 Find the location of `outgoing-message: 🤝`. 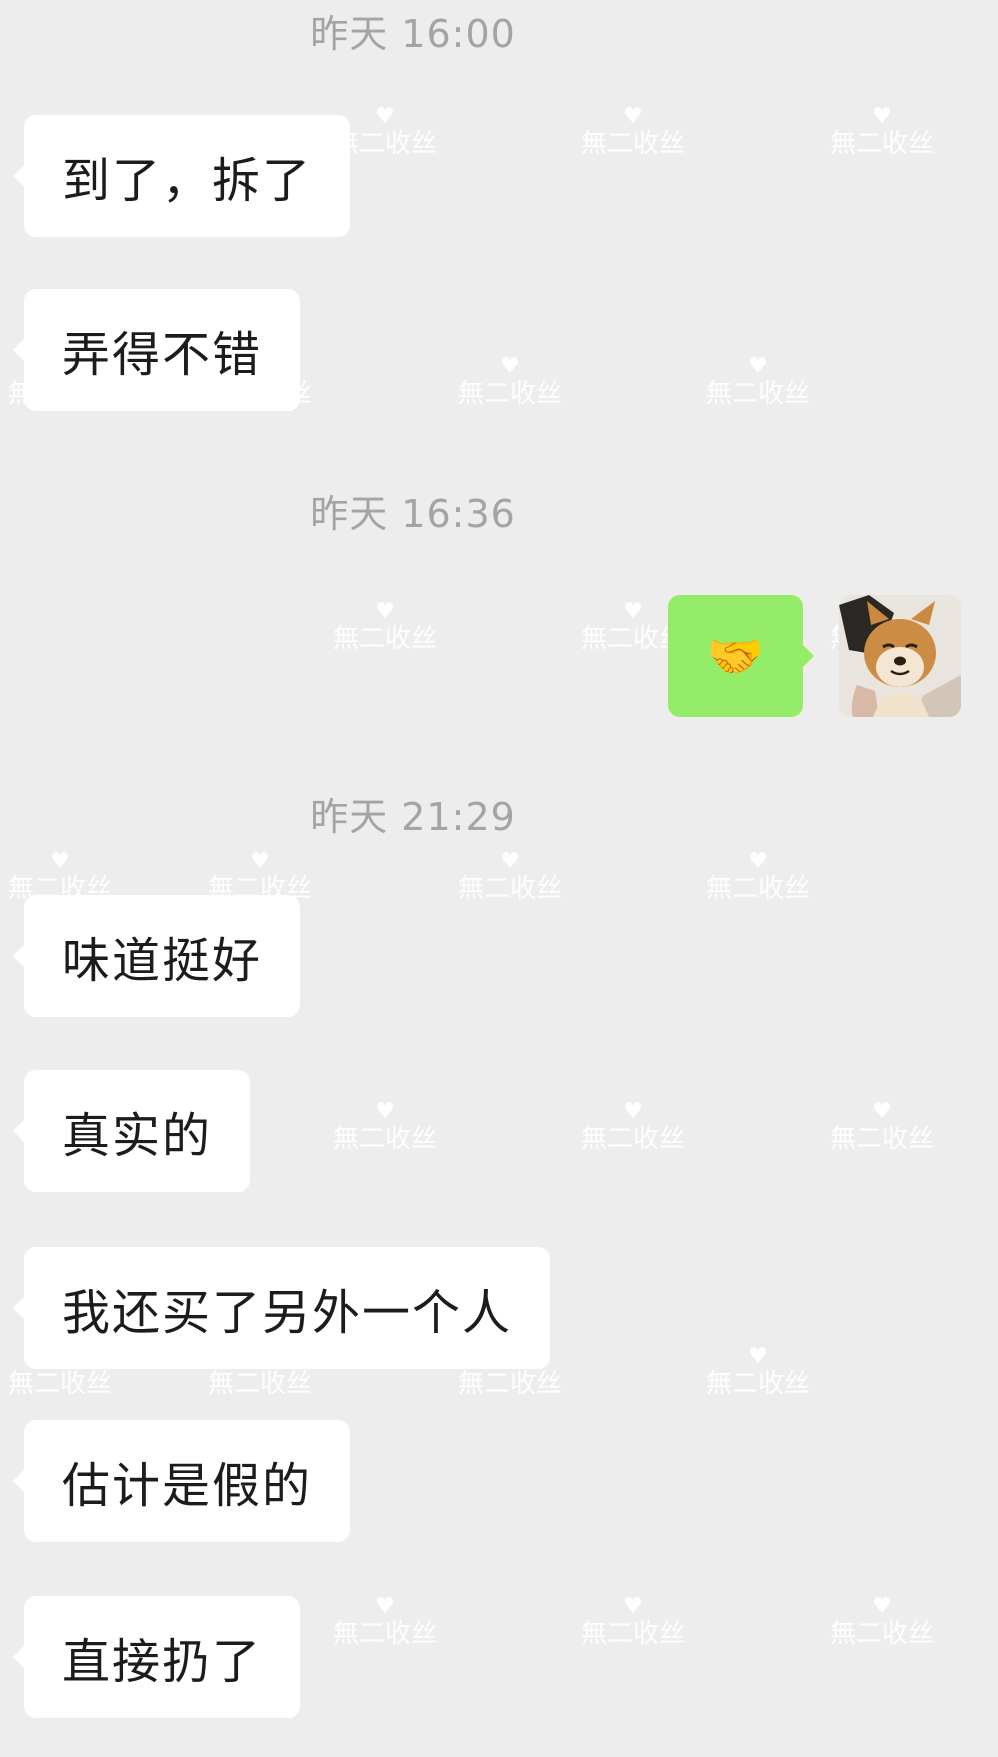

outgoing-message: 🤝 is located at coordinates (741, 656).